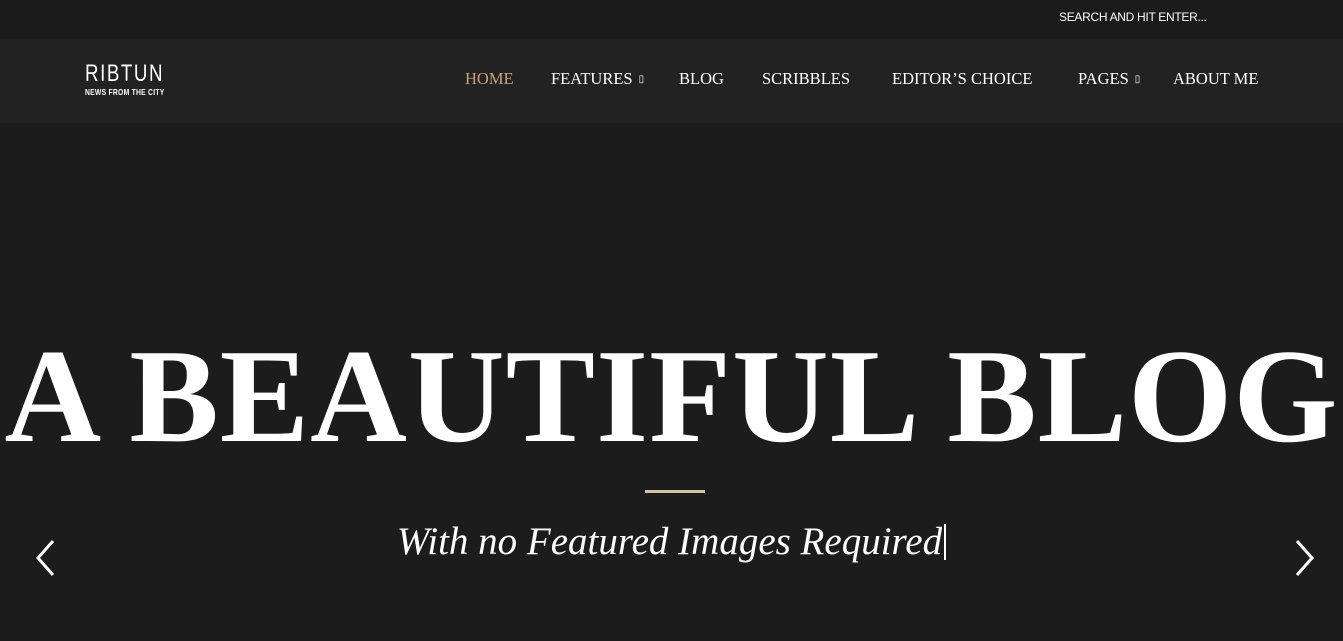  I want to click on nav-label: FEATURES, so click(592, 78).